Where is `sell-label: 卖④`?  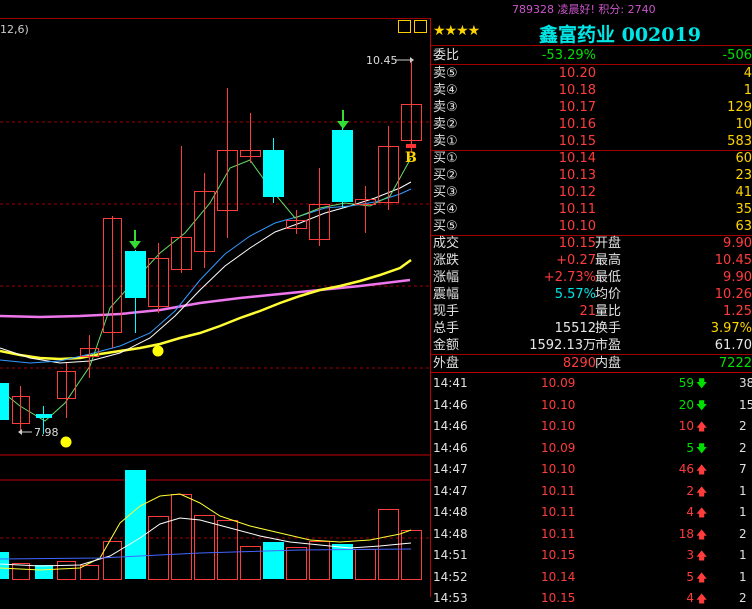 sell-label: 卖④ is located at coordinates (445, 90).